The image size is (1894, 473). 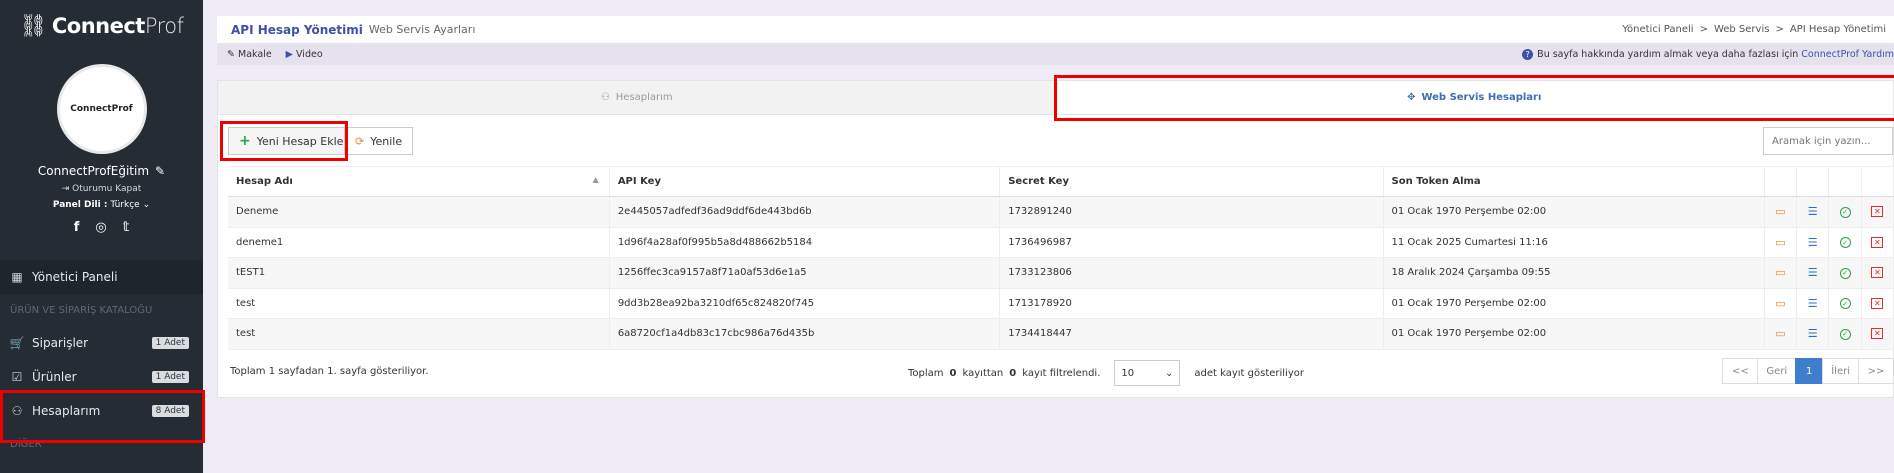 I want to click on sidebar-item-products: ☑ Ürünler 1 Adet, so click(x=101, y=377).